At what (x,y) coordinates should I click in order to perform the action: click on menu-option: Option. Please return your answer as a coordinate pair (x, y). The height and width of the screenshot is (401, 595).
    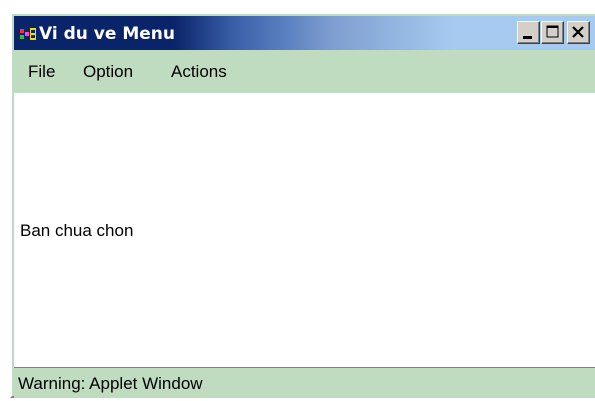
    Looking at the image, I should click on (108, 72).